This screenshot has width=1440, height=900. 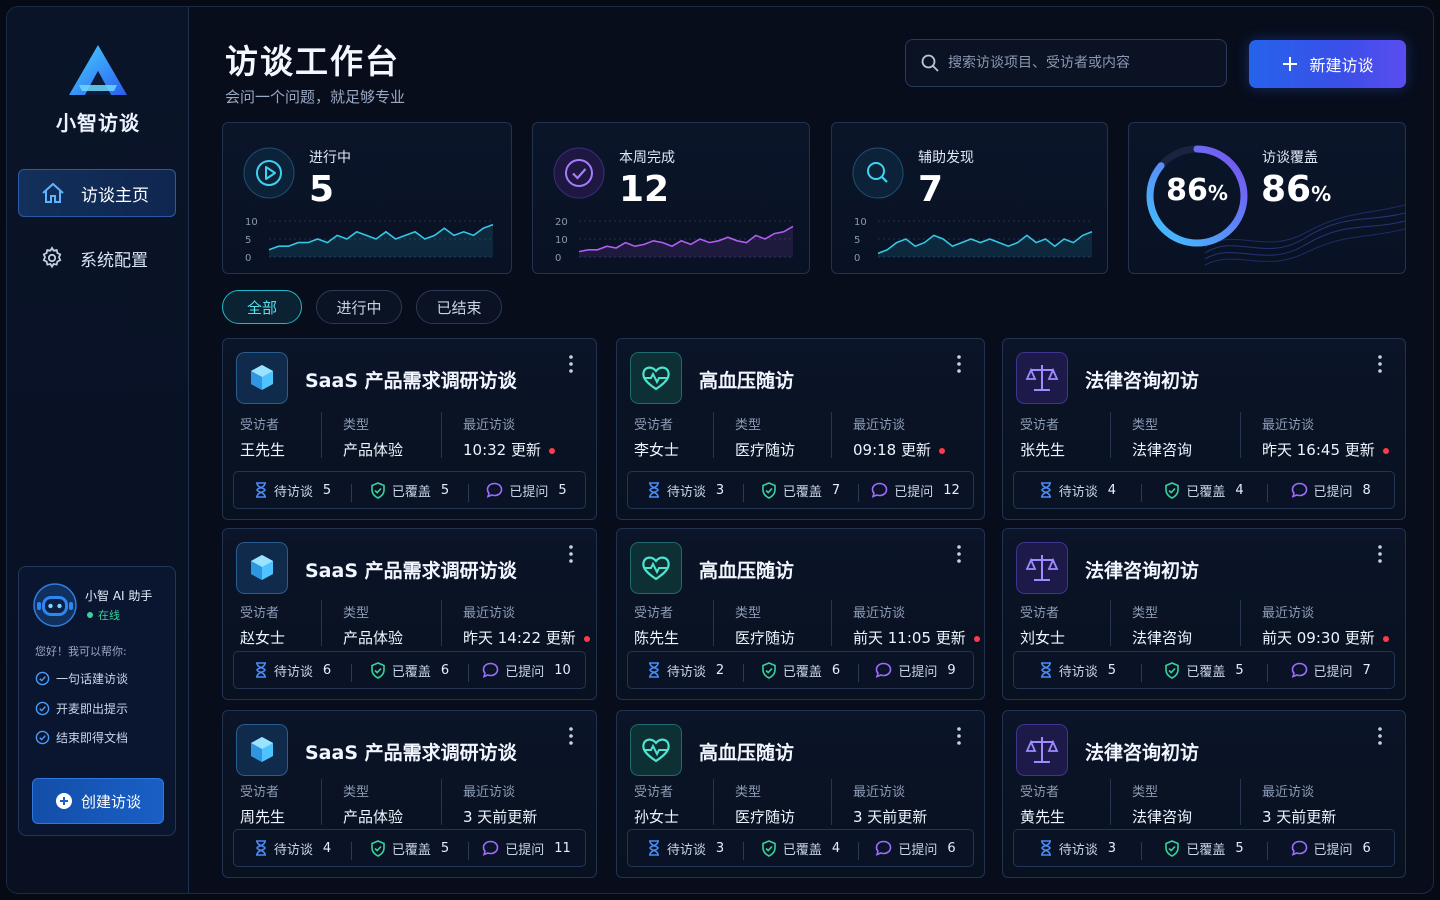 What do you see at coordinates (98, 801) in the screenshot?
I see `create-interview-button: 创建访谈` at bounding box center [98, 801].